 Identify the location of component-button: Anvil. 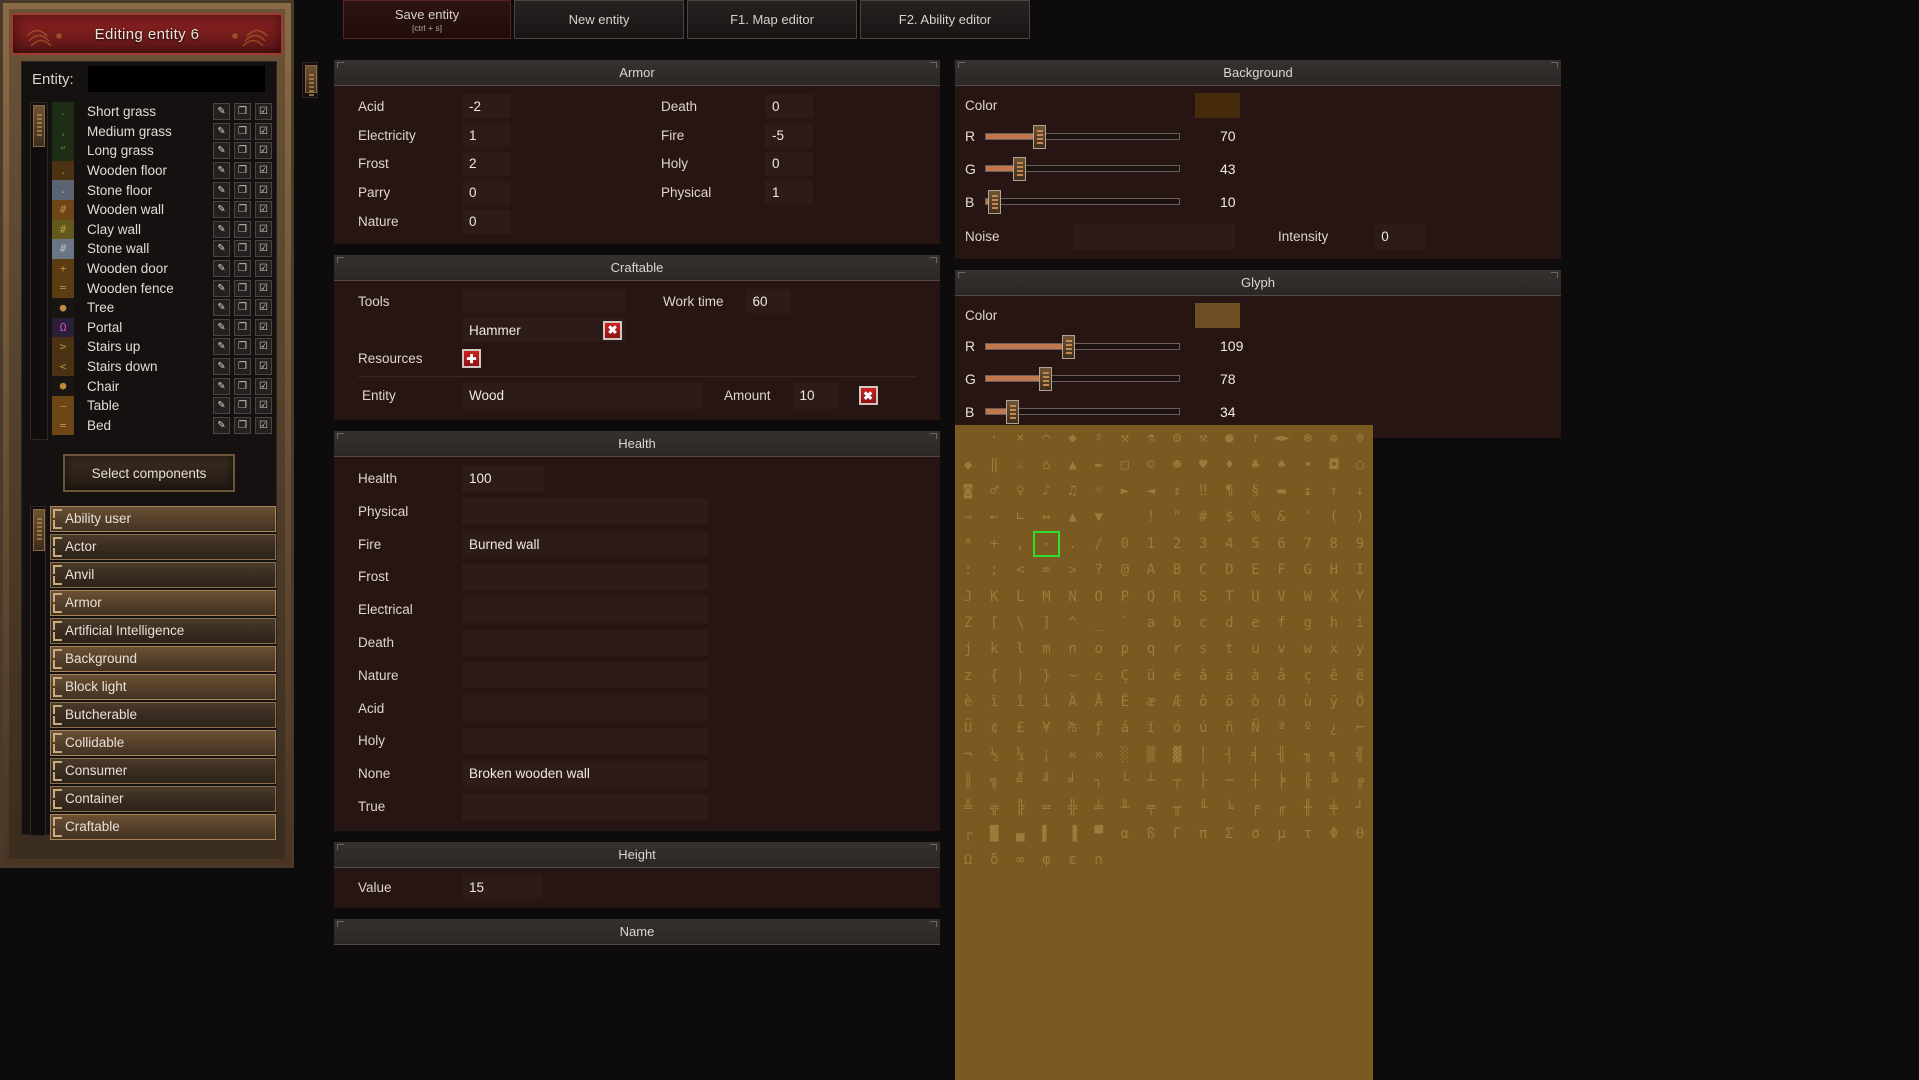
(163, 575).